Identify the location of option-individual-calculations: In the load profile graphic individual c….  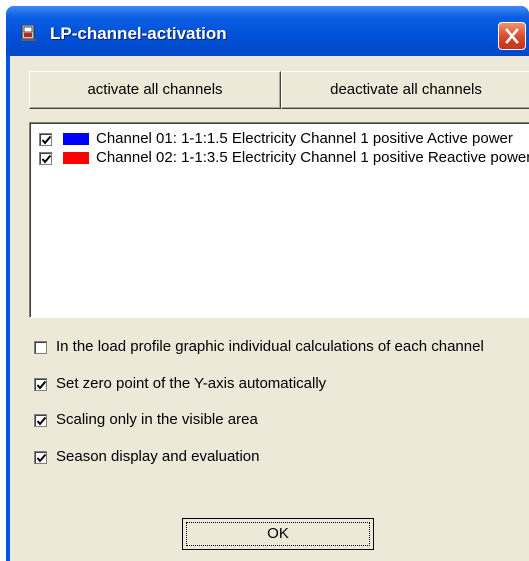
(281, 347).